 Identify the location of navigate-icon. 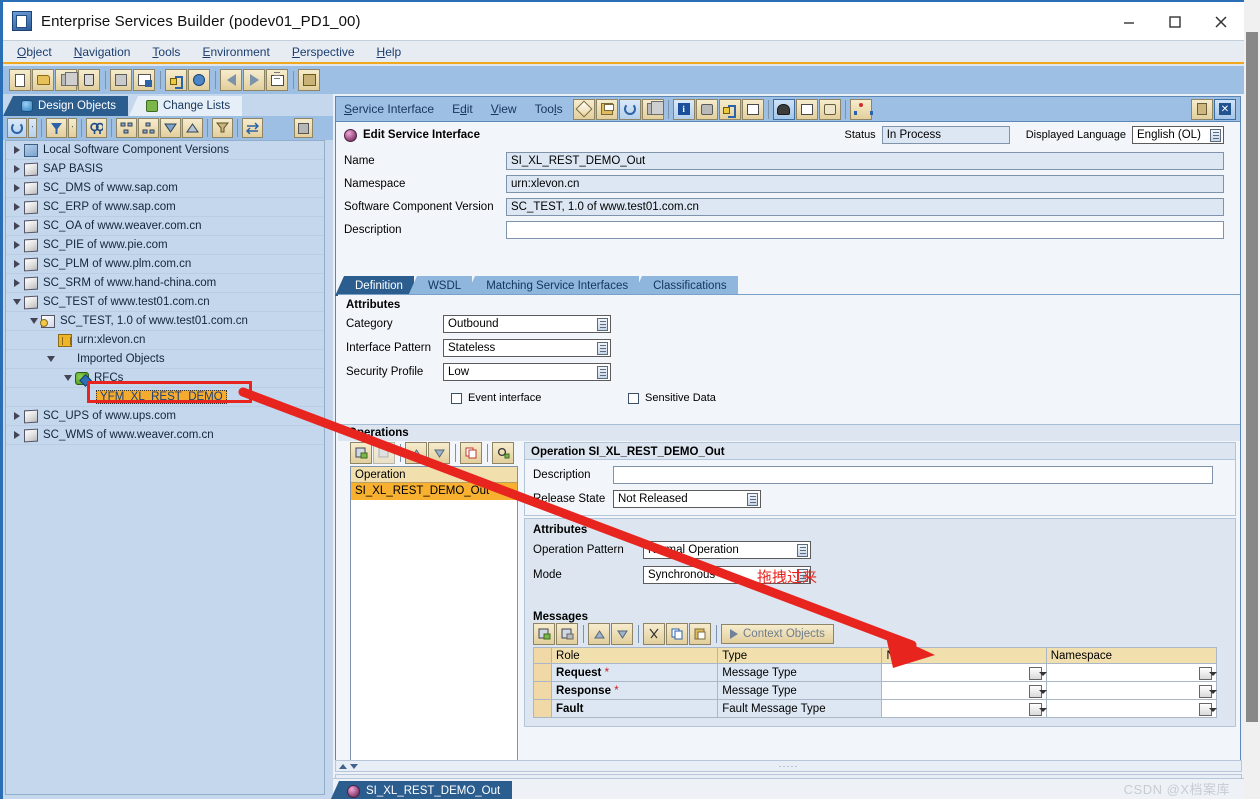
(176, 80).